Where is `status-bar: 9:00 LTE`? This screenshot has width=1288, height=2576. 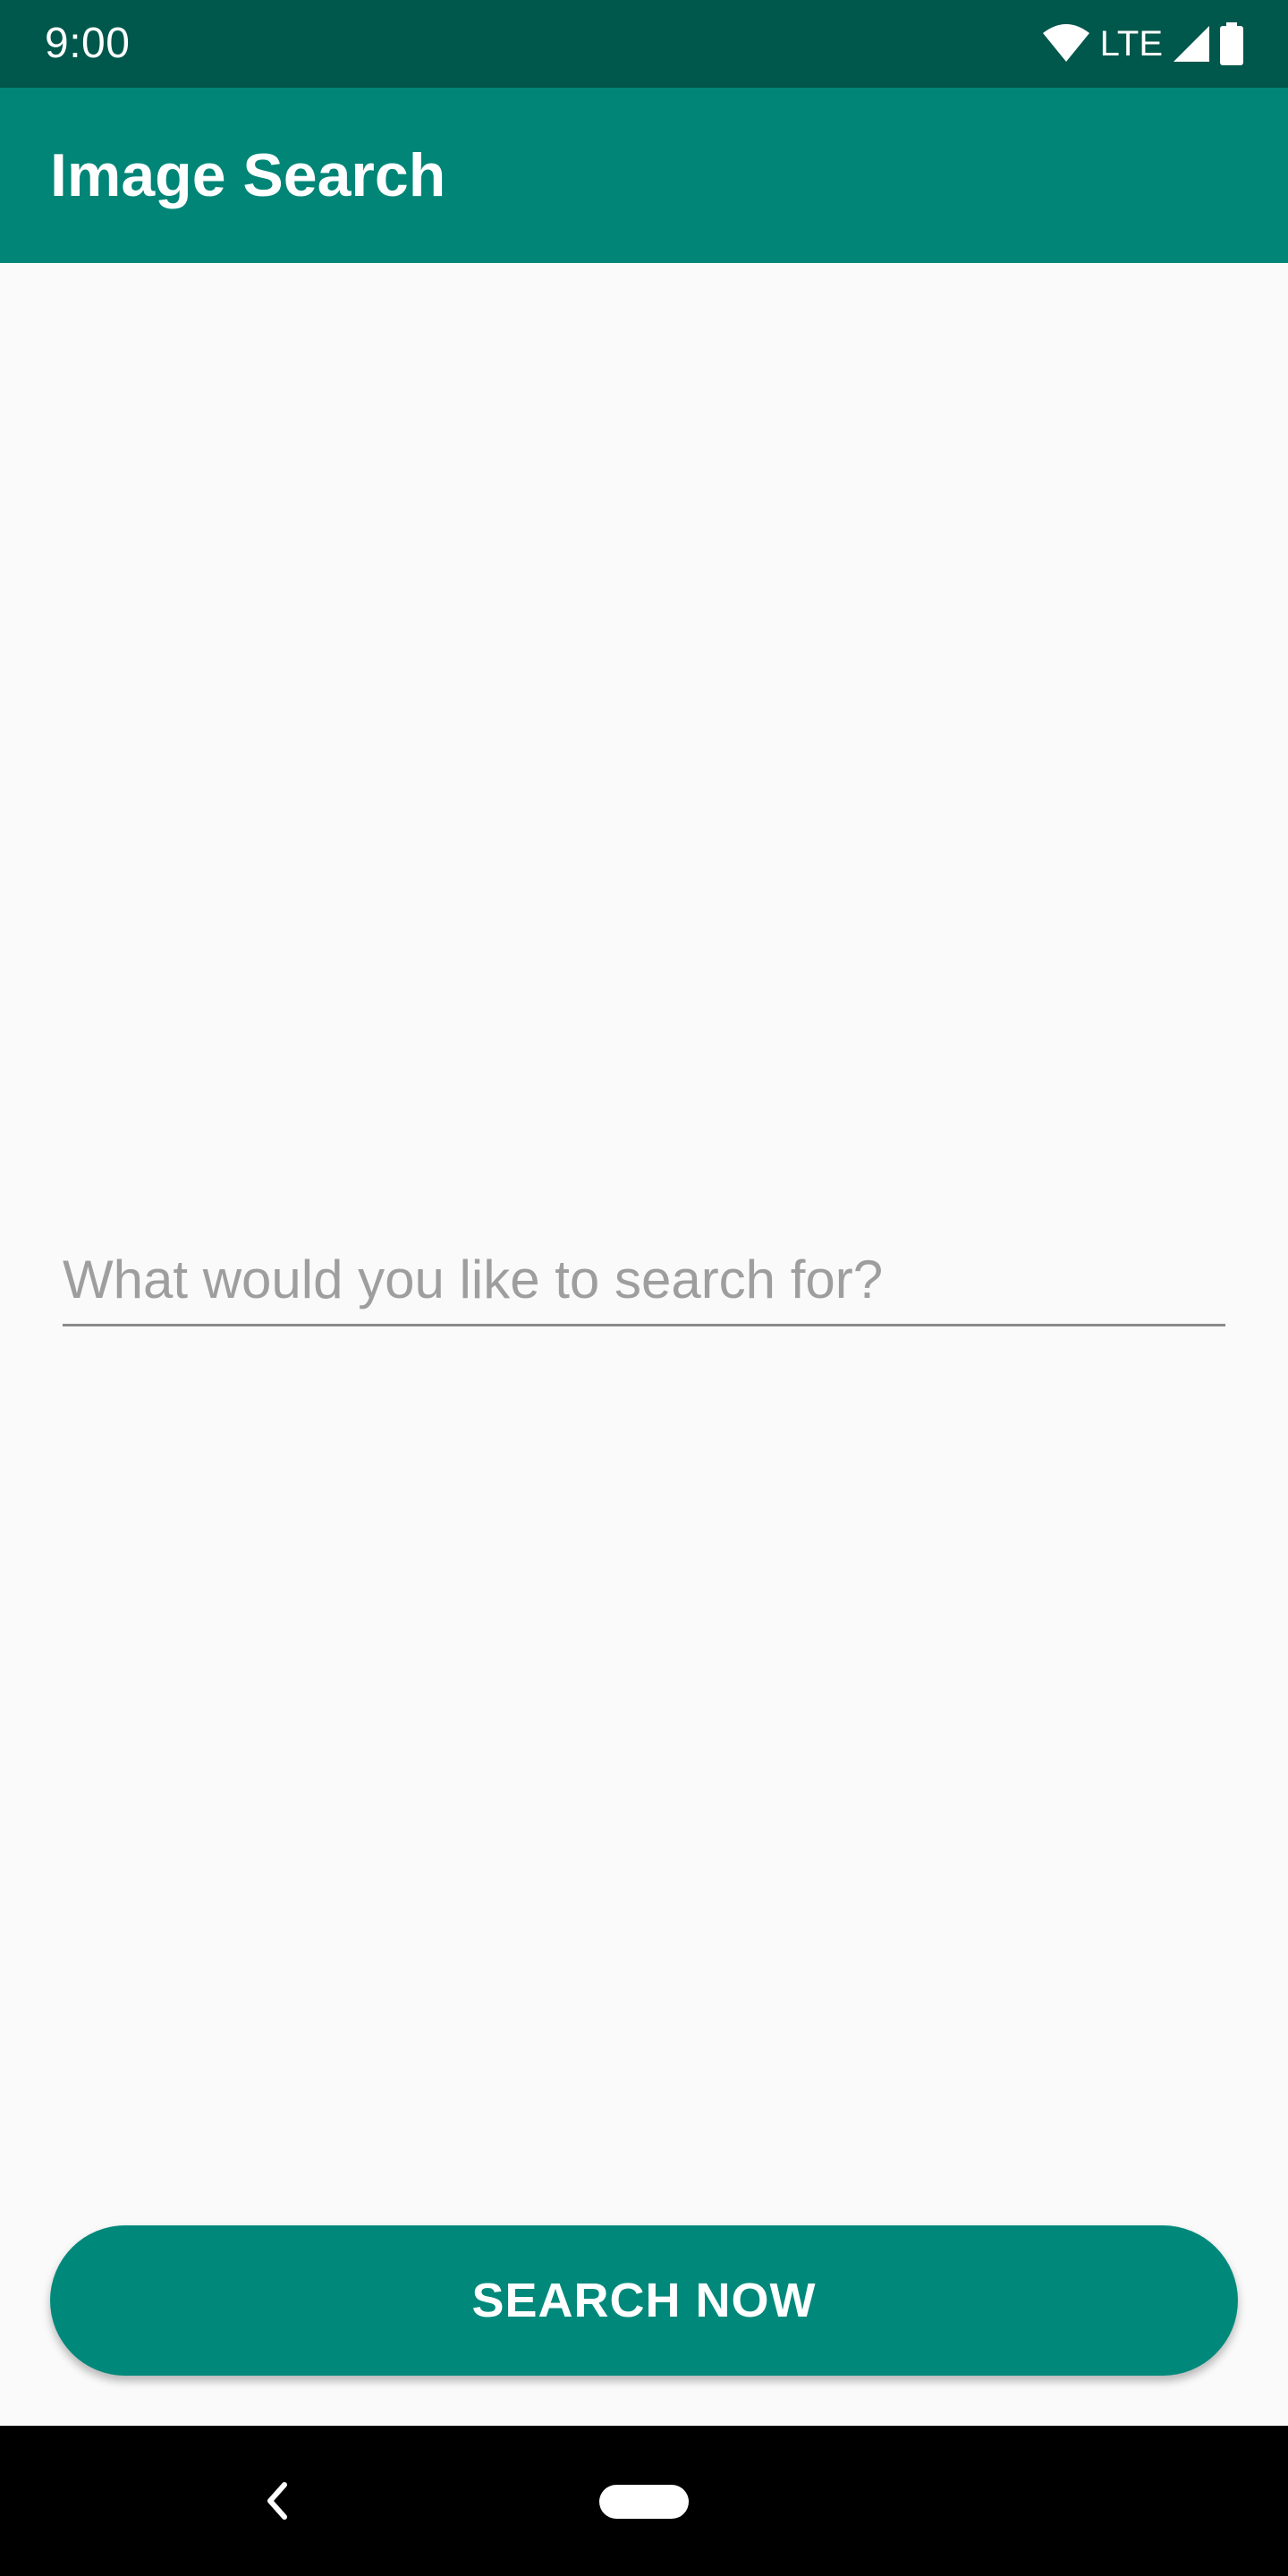 status-bar: 9:00 LTE is located at coordinates (644, 44).